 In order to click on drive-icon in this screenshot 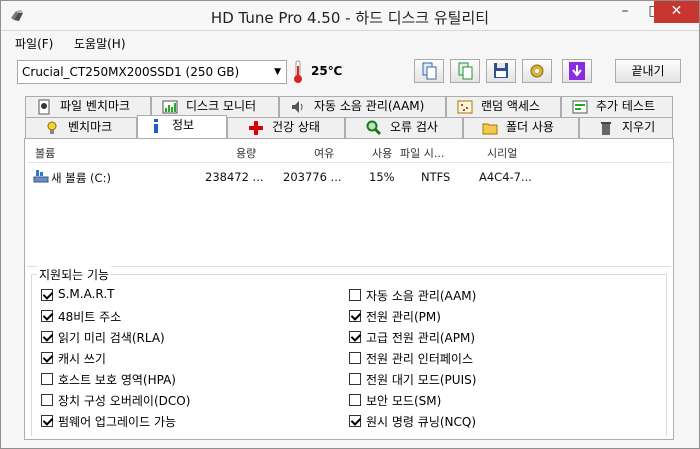, I will do `click(41, 176)`.